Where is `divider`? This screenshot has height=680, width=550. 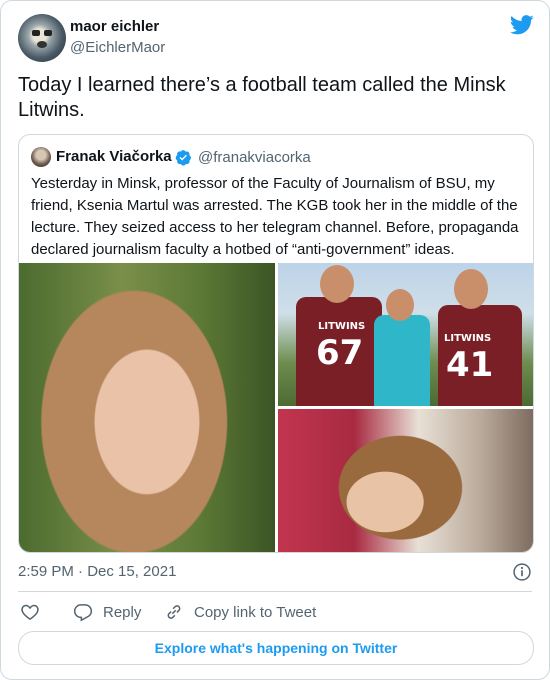
divider is located at coordinates (275, 591).